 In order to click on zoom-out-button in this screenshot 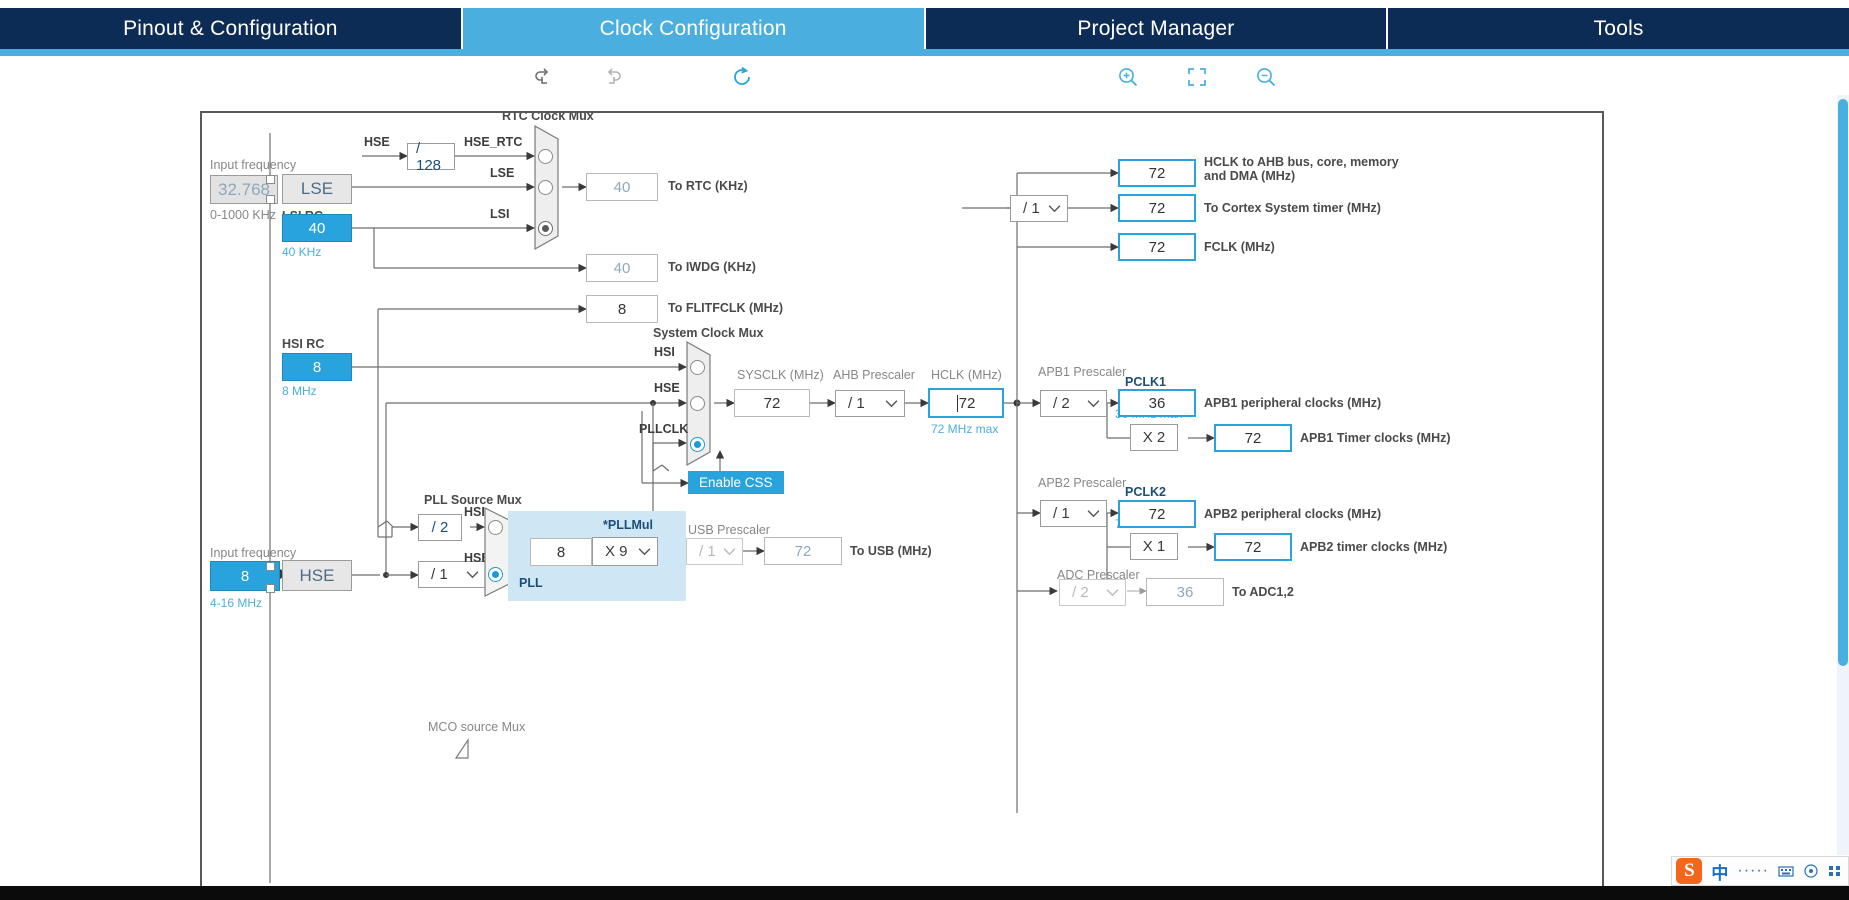, I will do `click(1266, 77)`.